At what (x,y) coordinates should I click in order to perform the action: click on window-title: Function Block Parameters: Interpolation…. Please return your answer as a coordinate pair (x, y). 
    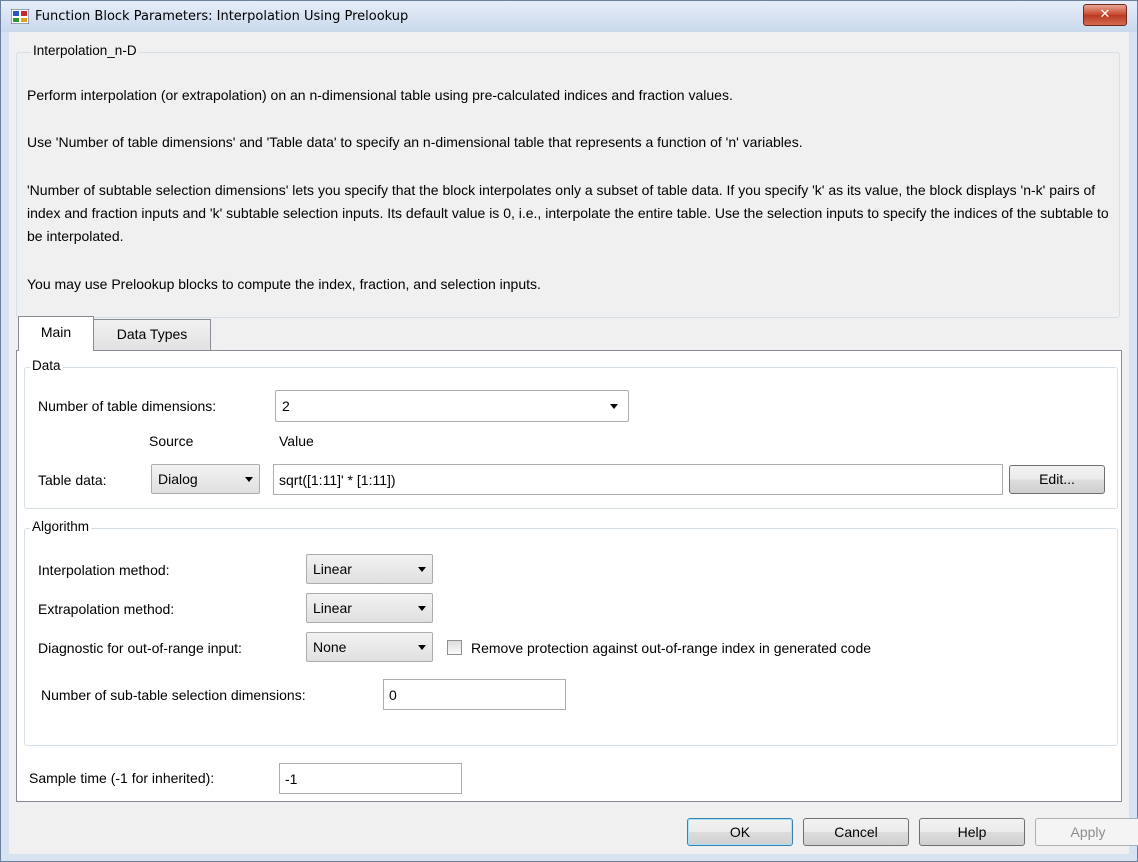
    Looking at the image, I should click on (222, 16).